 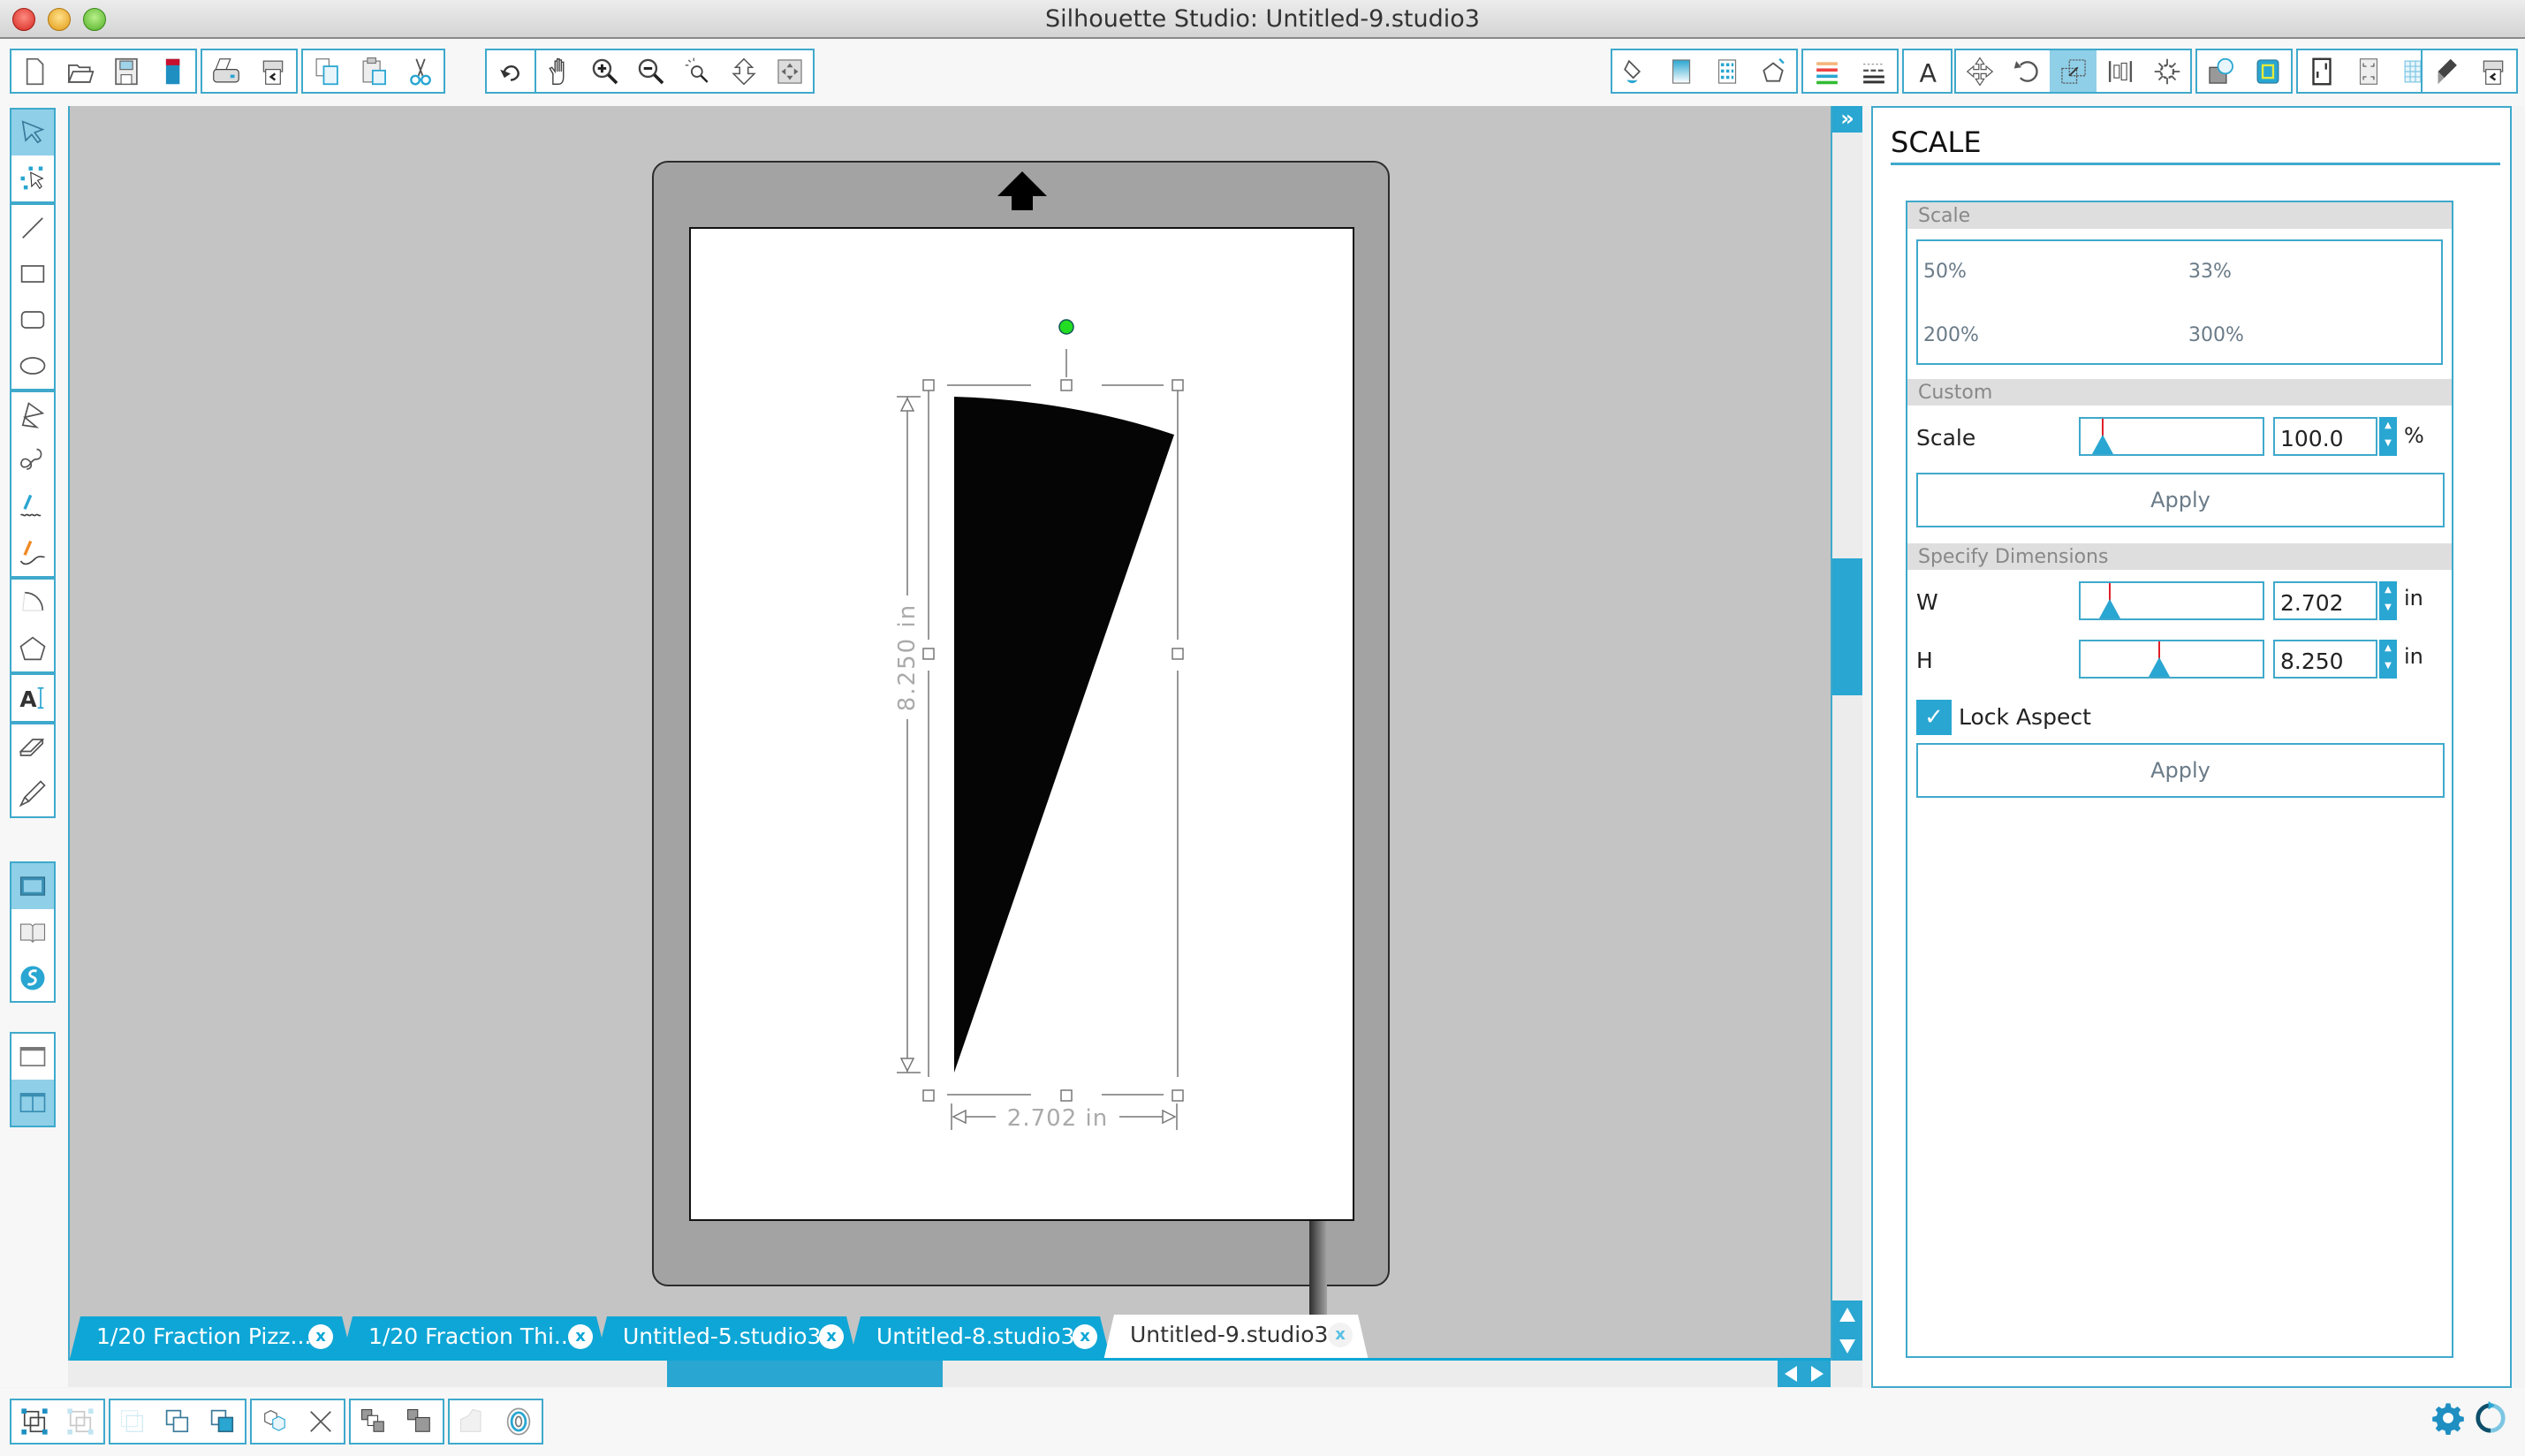 I want to click on zoom-in-button, so click(x=605, y=71).